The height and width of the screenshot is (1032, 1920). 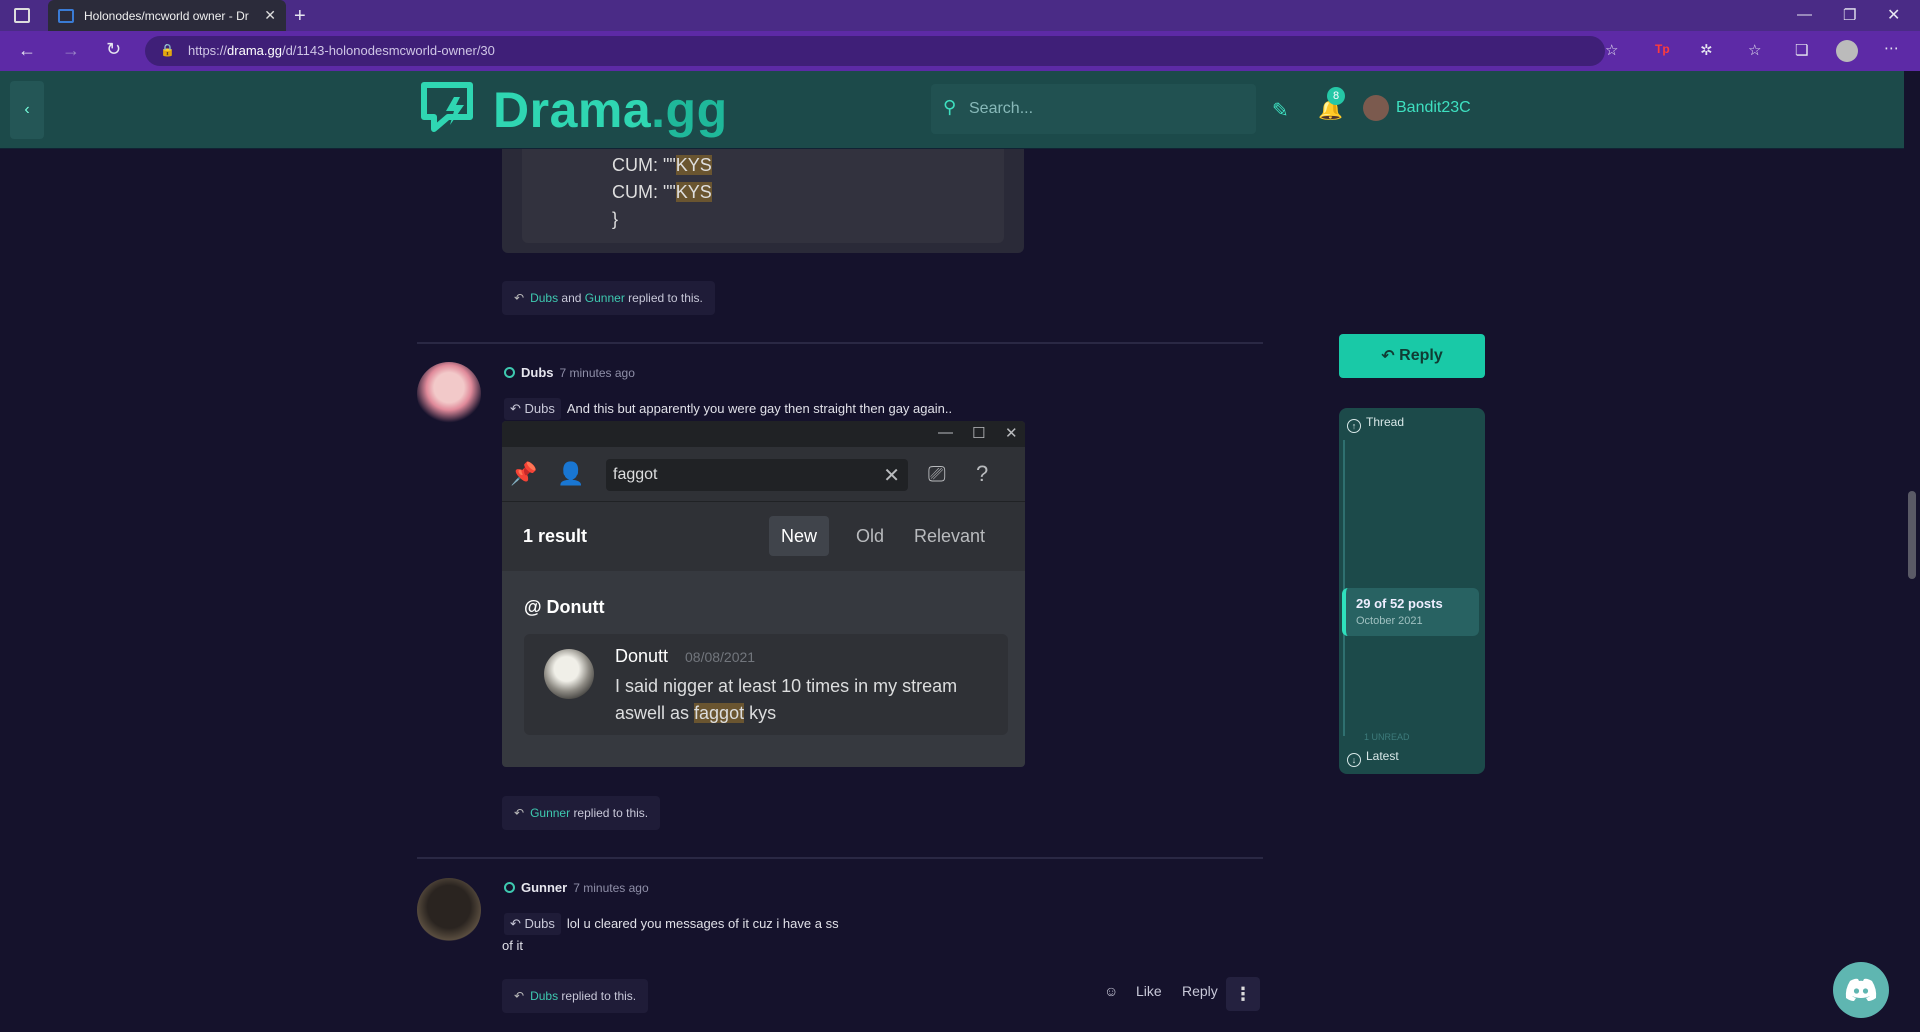 I want to click on maximize-icon: ☐, so click(x=979, y=433).